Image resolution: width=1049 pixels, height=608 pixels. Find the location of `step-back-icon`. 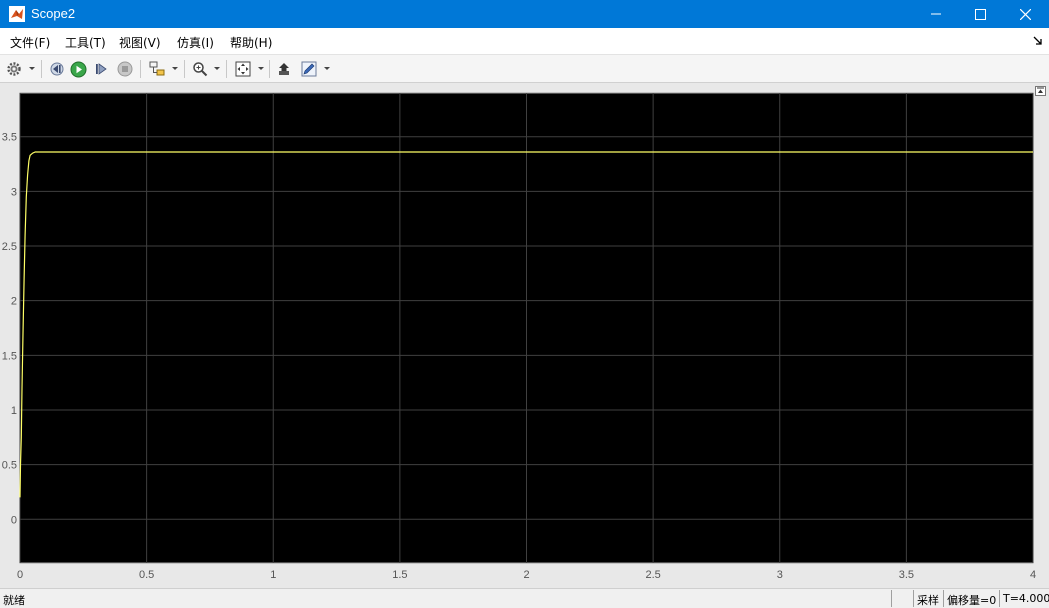

step-back-icon is located at coordinates (57, 69).